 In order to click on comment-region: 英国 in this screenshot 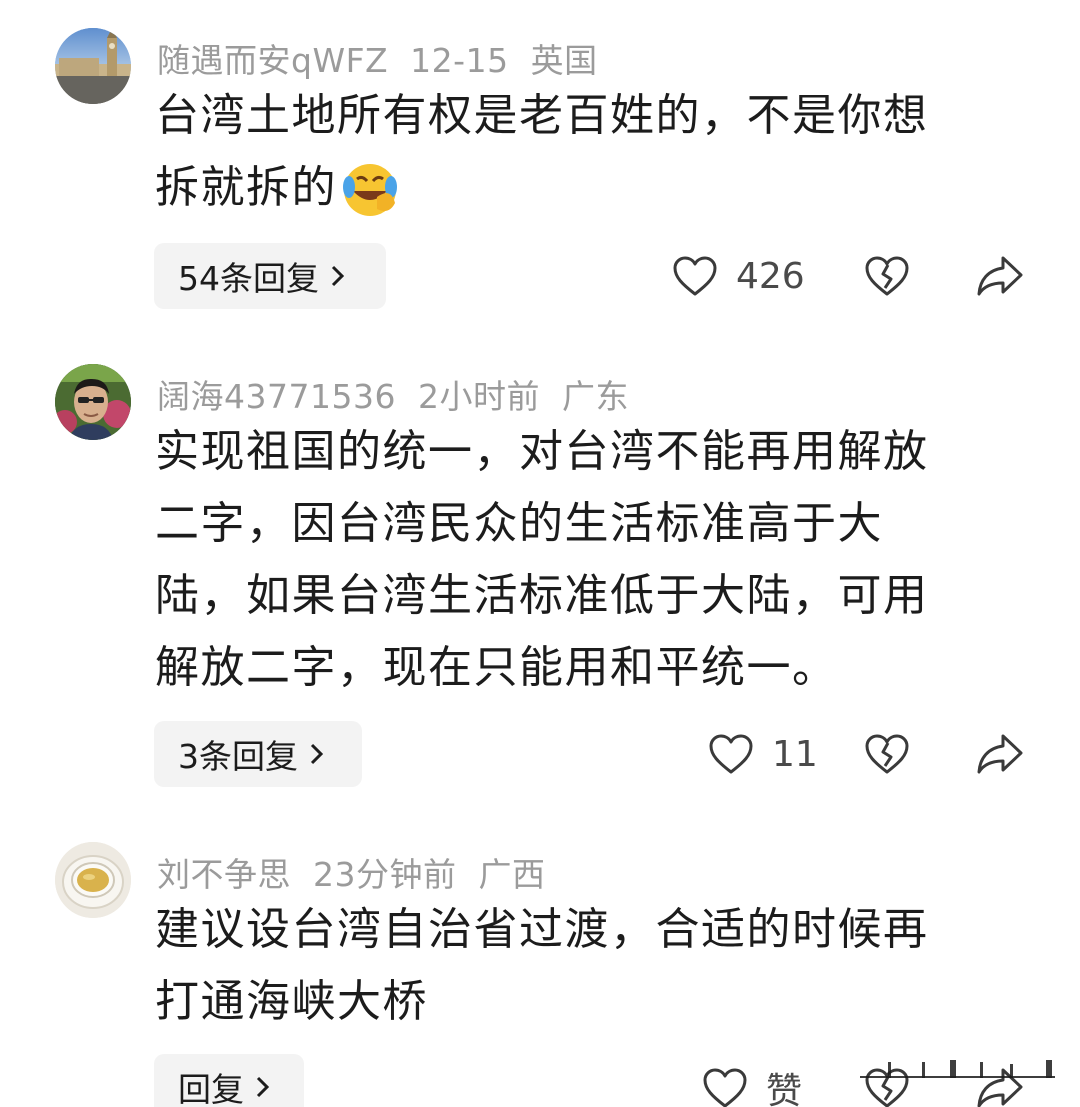, I will do `click(564, 60)`.